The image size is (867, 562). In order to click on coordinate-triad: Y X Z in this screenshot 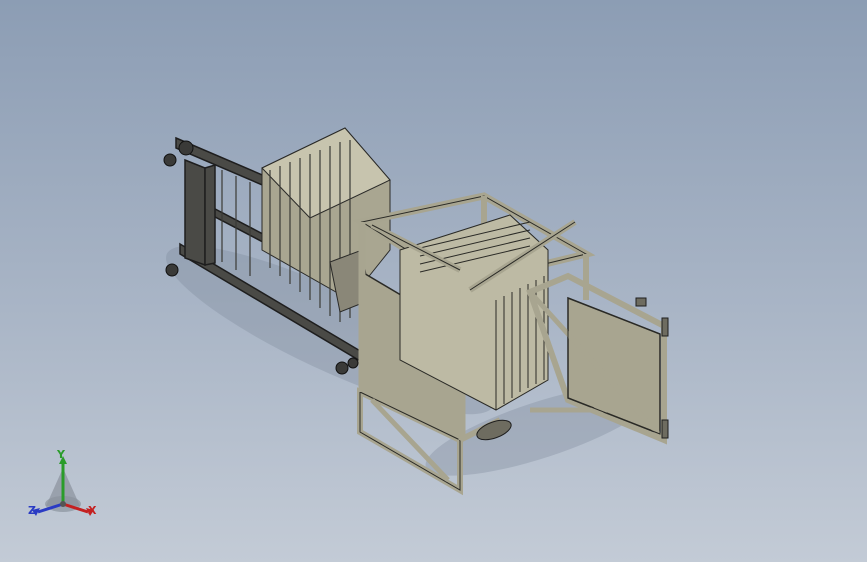, I will do `click(66, 488)`.